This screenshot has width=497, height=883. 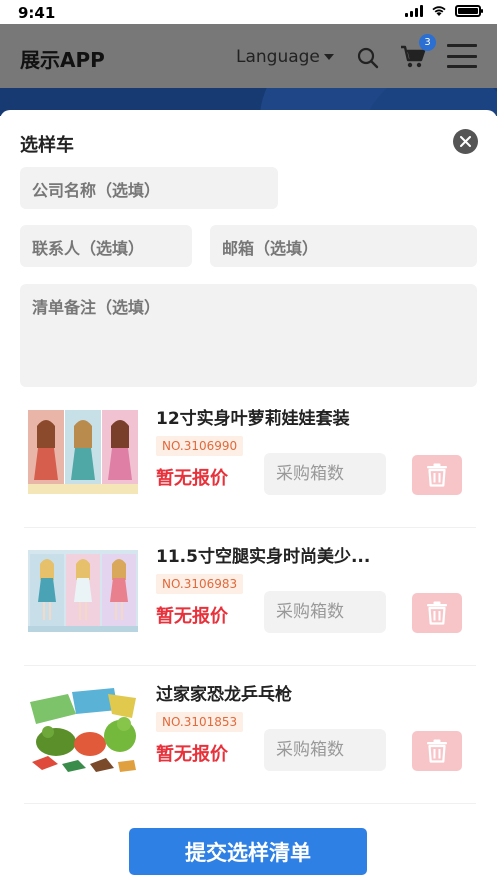 What do you see at coordinates (250, 601) in the screenshot?
I see `cart-item: 11.5寸空腿实身时尚美少... NO.3106983 暂无报价` at bounding box center [250, 601].